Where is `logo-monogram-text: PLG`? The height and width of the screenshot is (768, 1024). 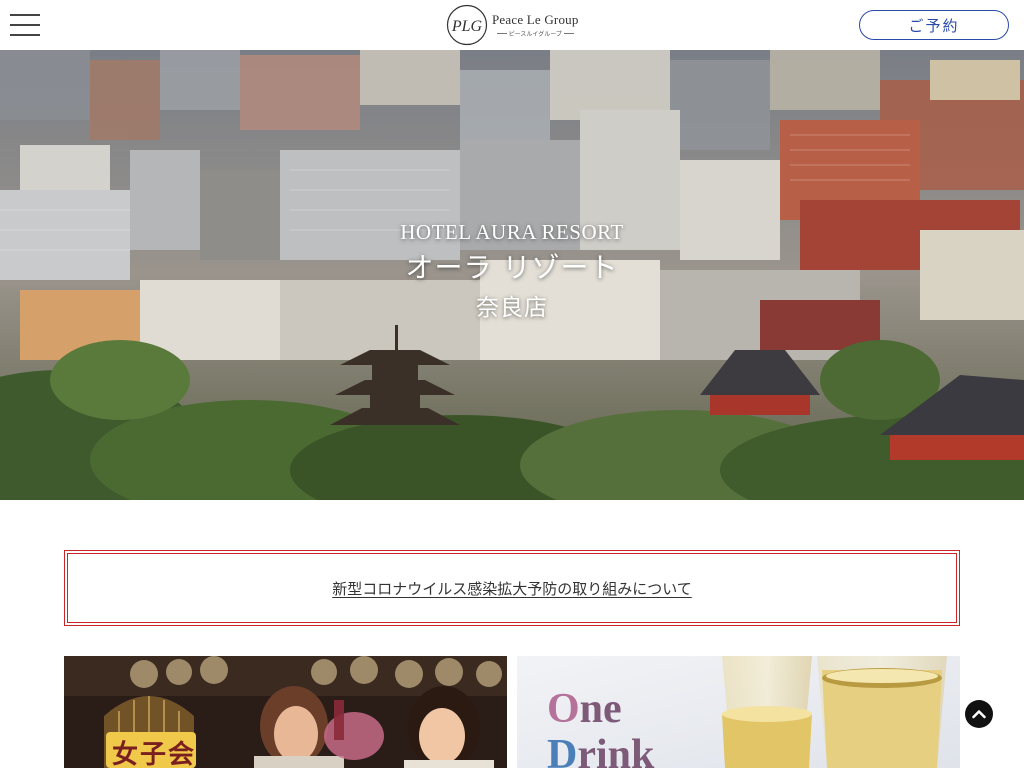
logo-monogram-text: PLG is located at coordinates (467, 26).